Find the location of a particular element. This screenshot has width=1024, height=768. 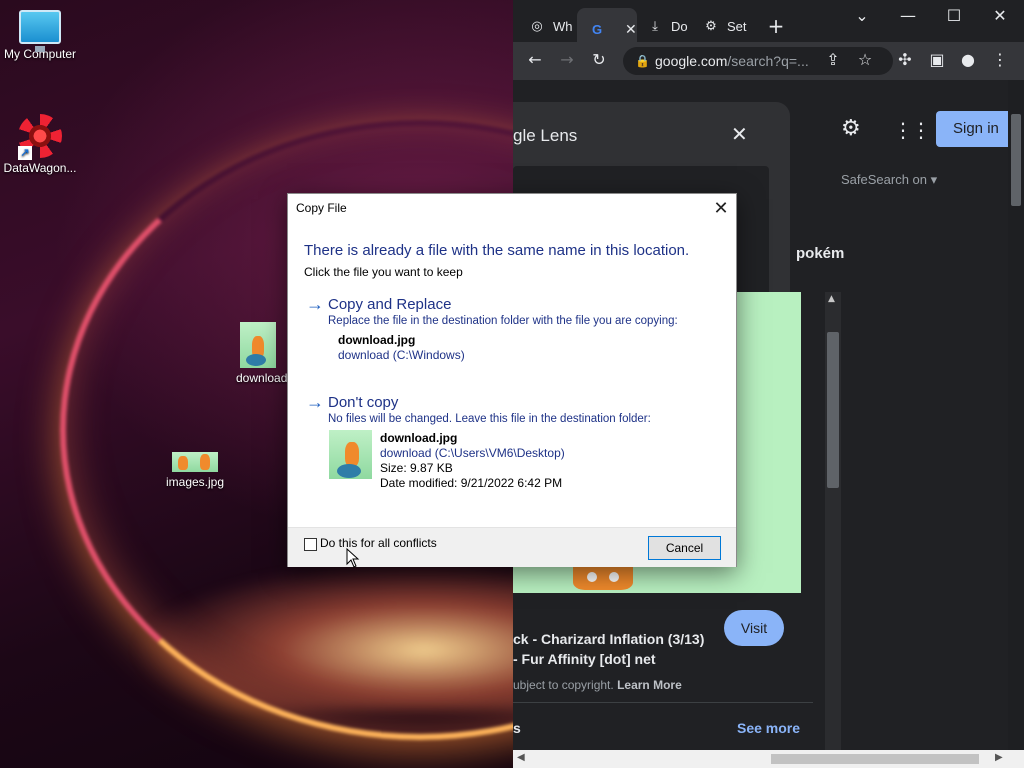

scroll-left-arrow-icon: ◀ is located at coordinates (521, 757).